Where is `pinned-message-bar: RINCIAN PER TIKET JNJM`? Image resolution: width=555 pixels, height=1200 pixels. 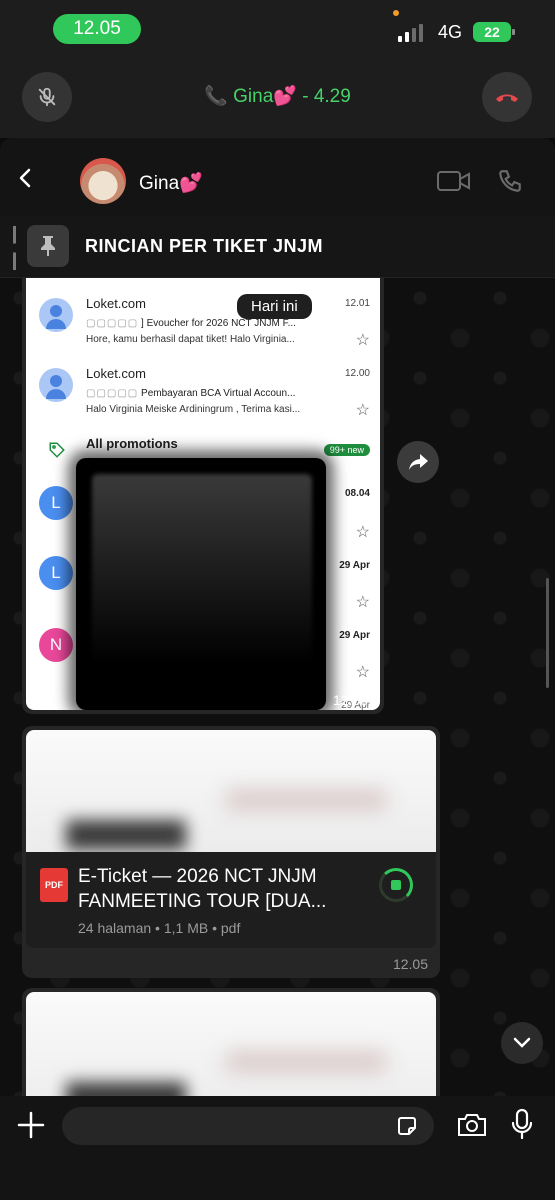 pinned-message-bar: RINCIAN PER TIKET JNJM is located at coordinates (277, 247).